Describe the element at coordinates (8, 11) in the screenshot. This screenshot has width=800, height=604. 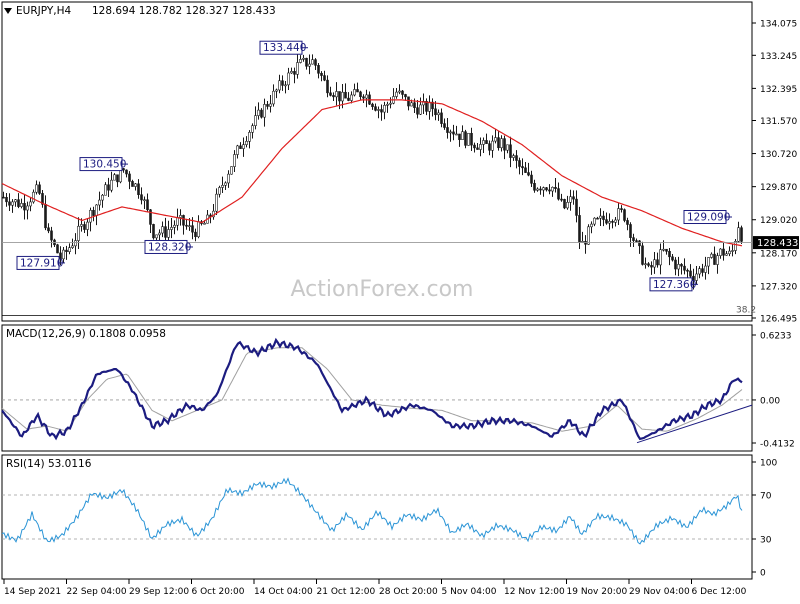
I see `collapse-arrow-icon` at that location.